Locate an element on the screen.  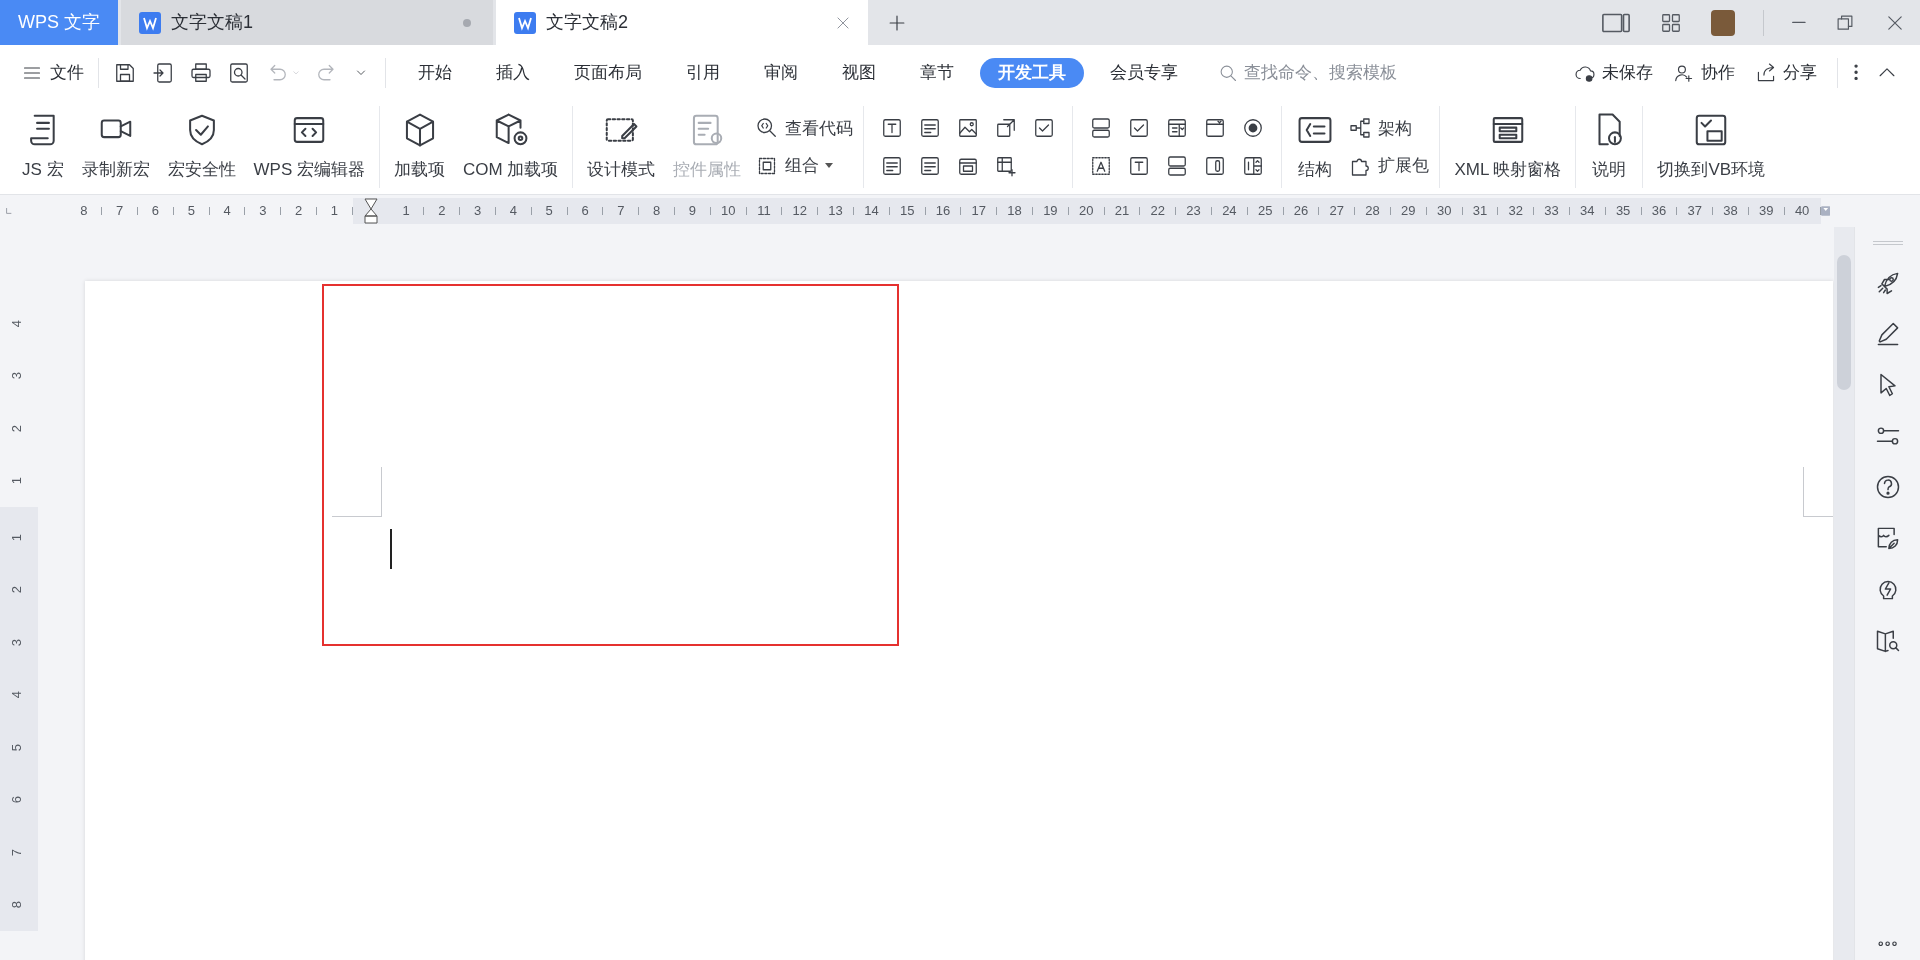
ruler-number: 19 is located at coordinates (1050, 211).